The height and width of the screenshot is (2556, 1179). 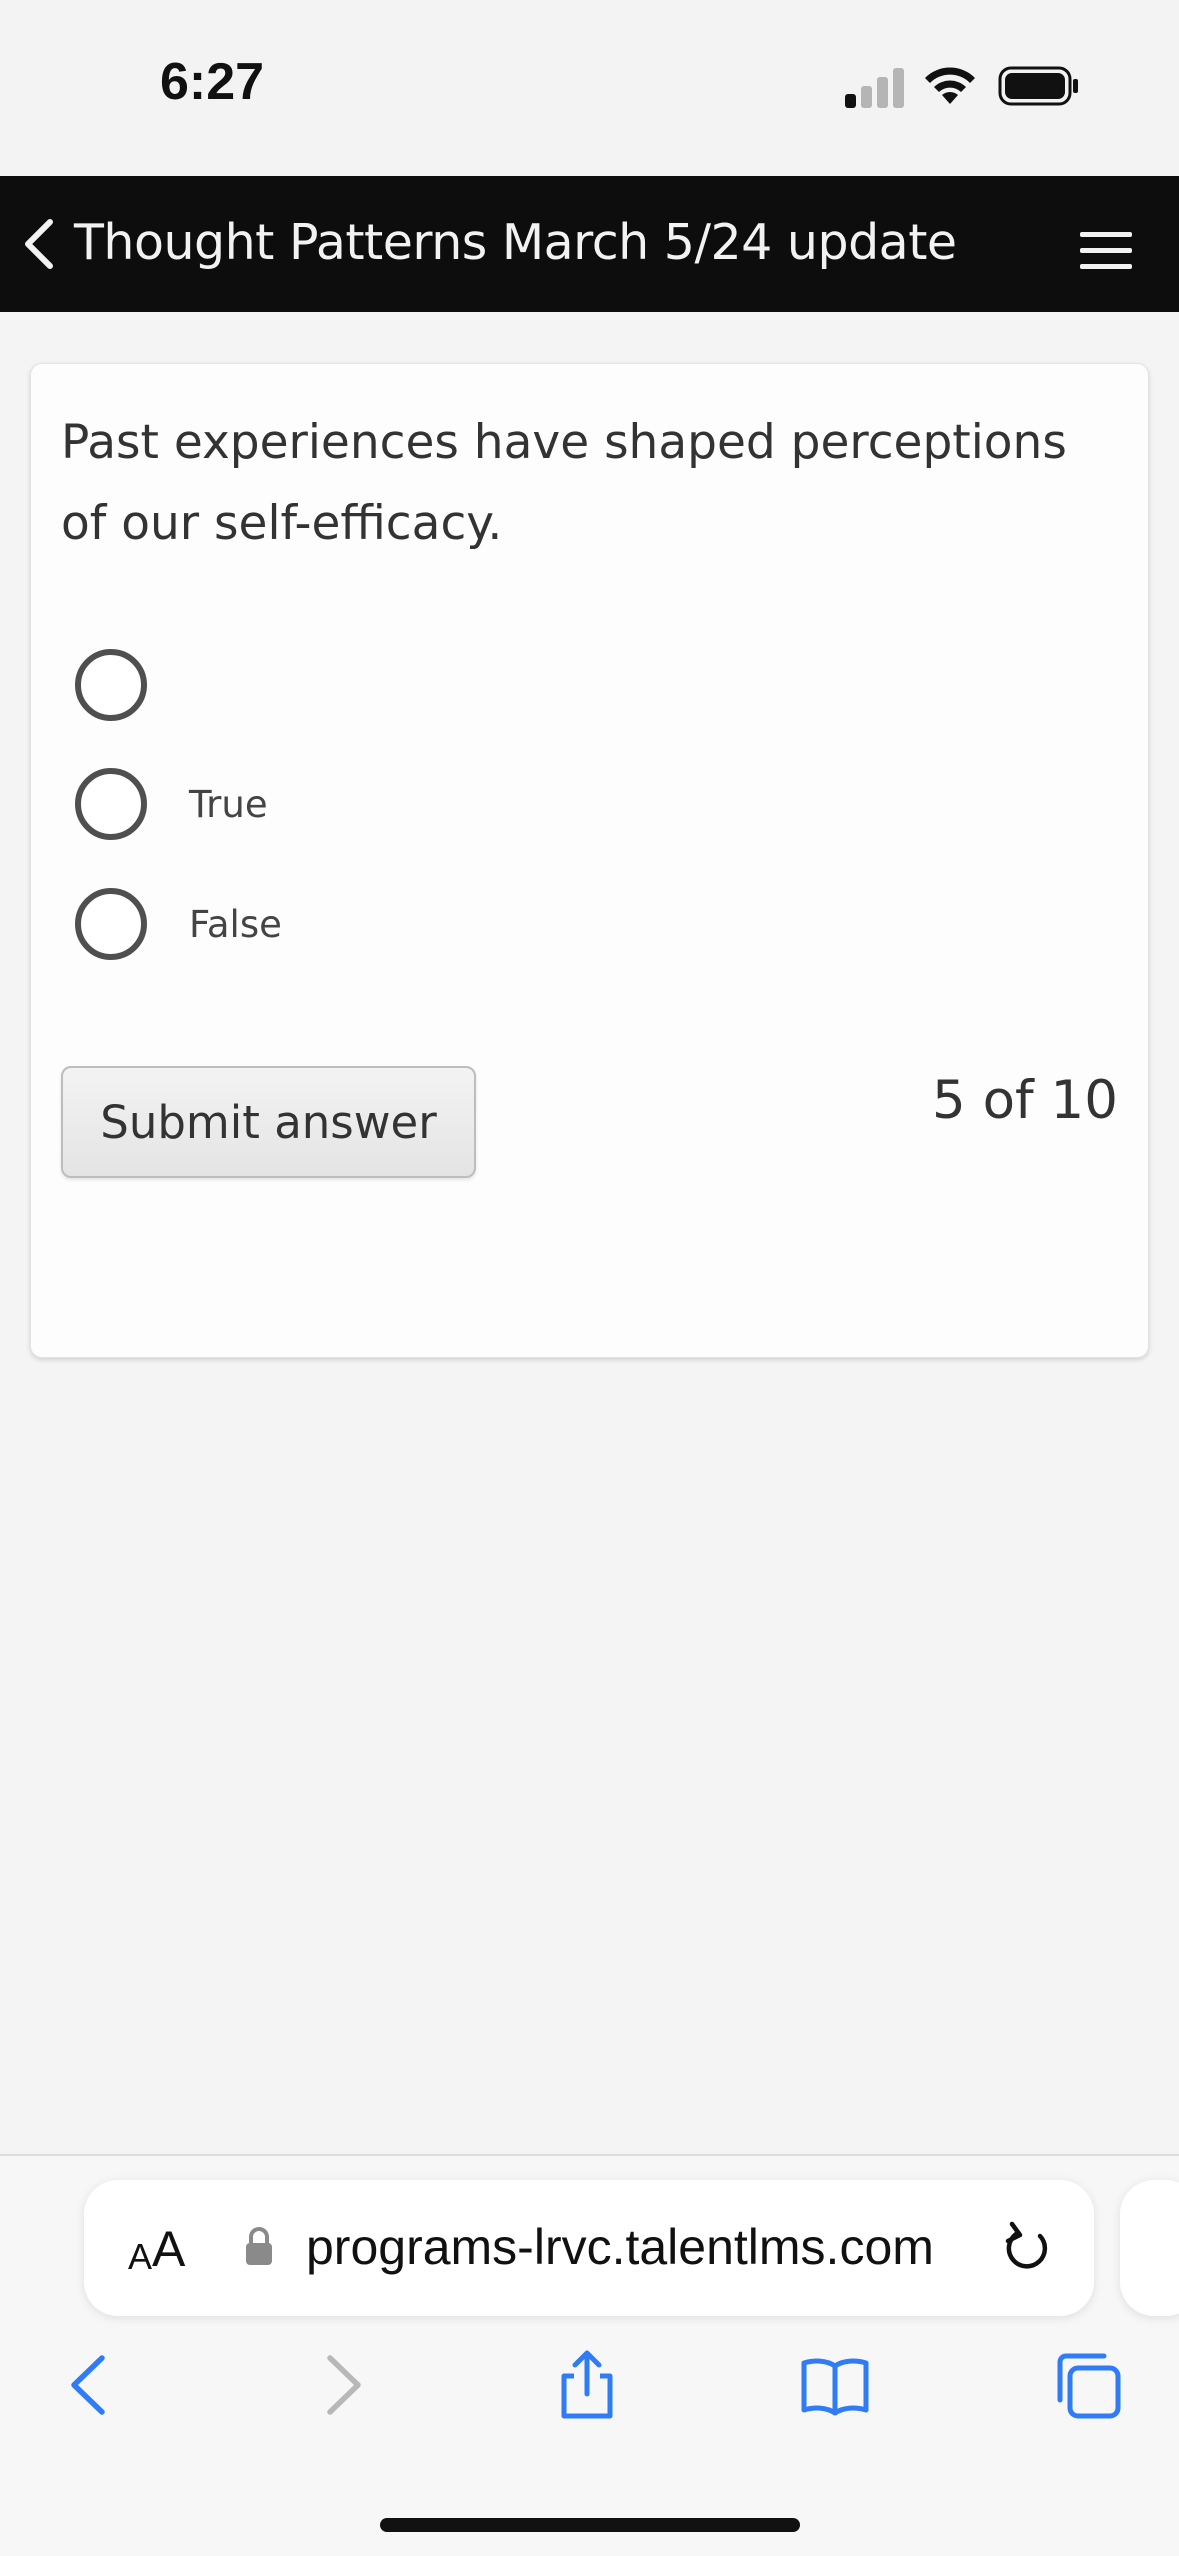 I want to click on course-header: Thought Patterns March 5/24 update, so click(x=589, y=244).